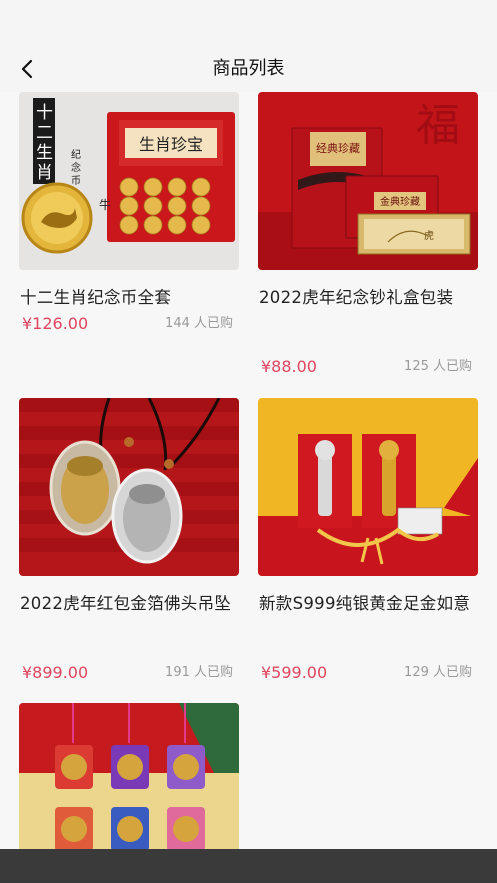 This screenshot has width=497, height=883. I want to click on svg-text: 纪念币, so click(76, 168).